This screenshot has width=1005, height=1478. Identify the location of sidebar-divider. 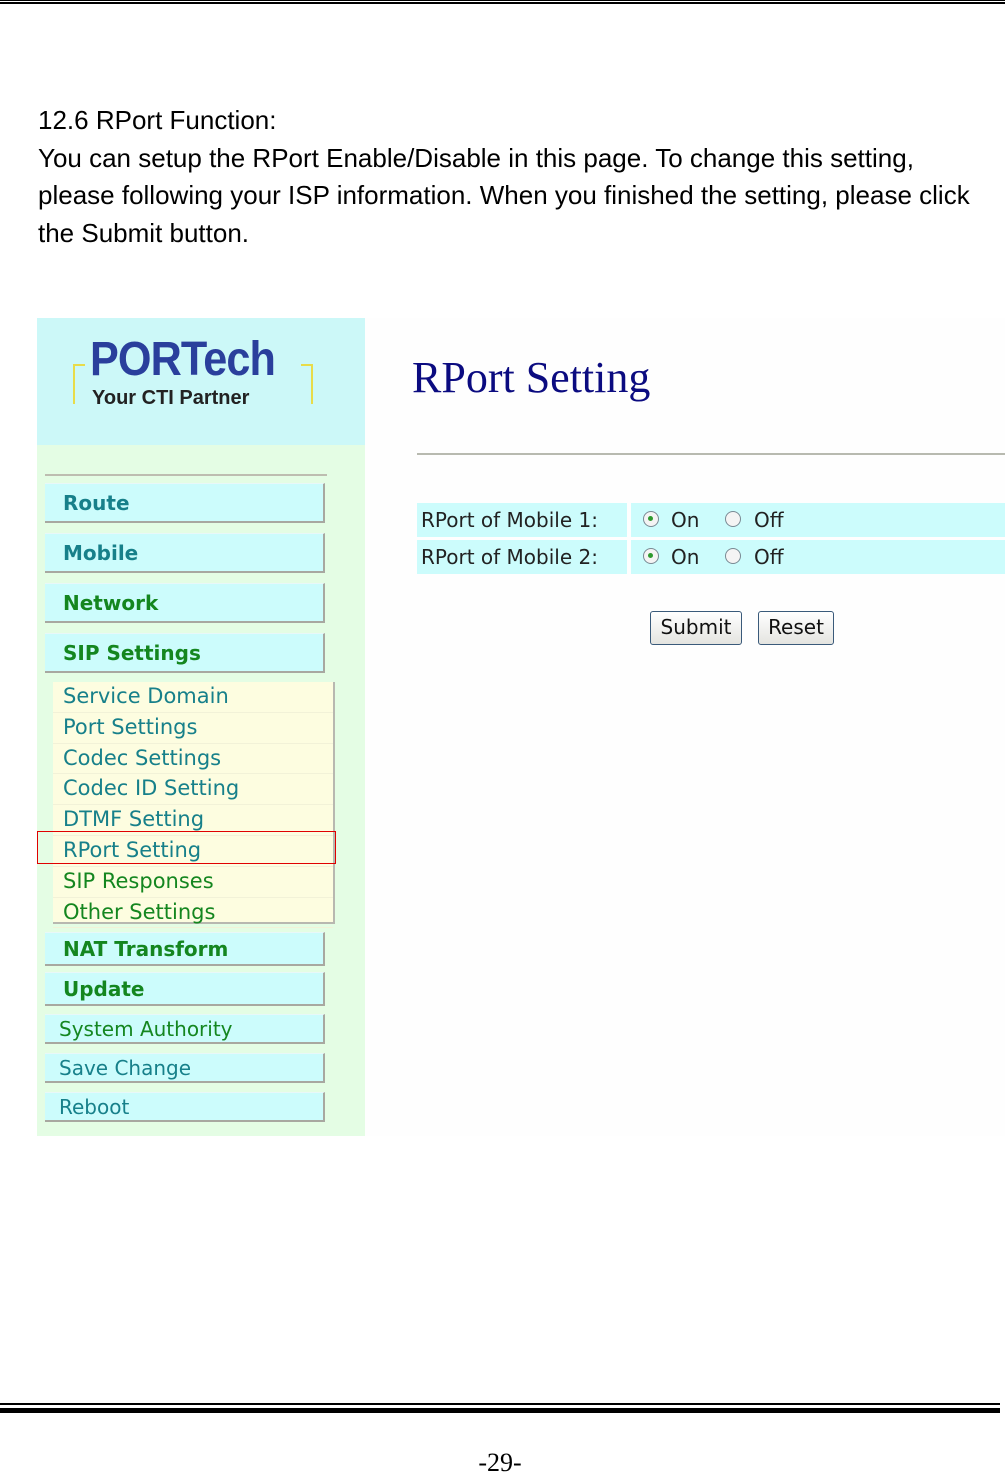
(186, 475).